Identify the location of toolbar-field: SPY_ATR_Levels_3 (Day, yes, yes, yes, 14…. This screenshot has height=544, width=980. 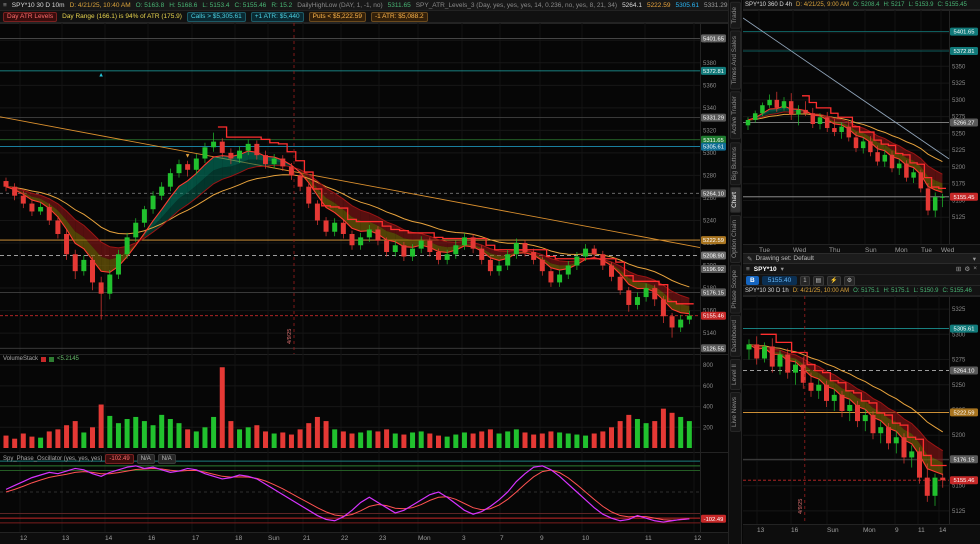
(516, 5).